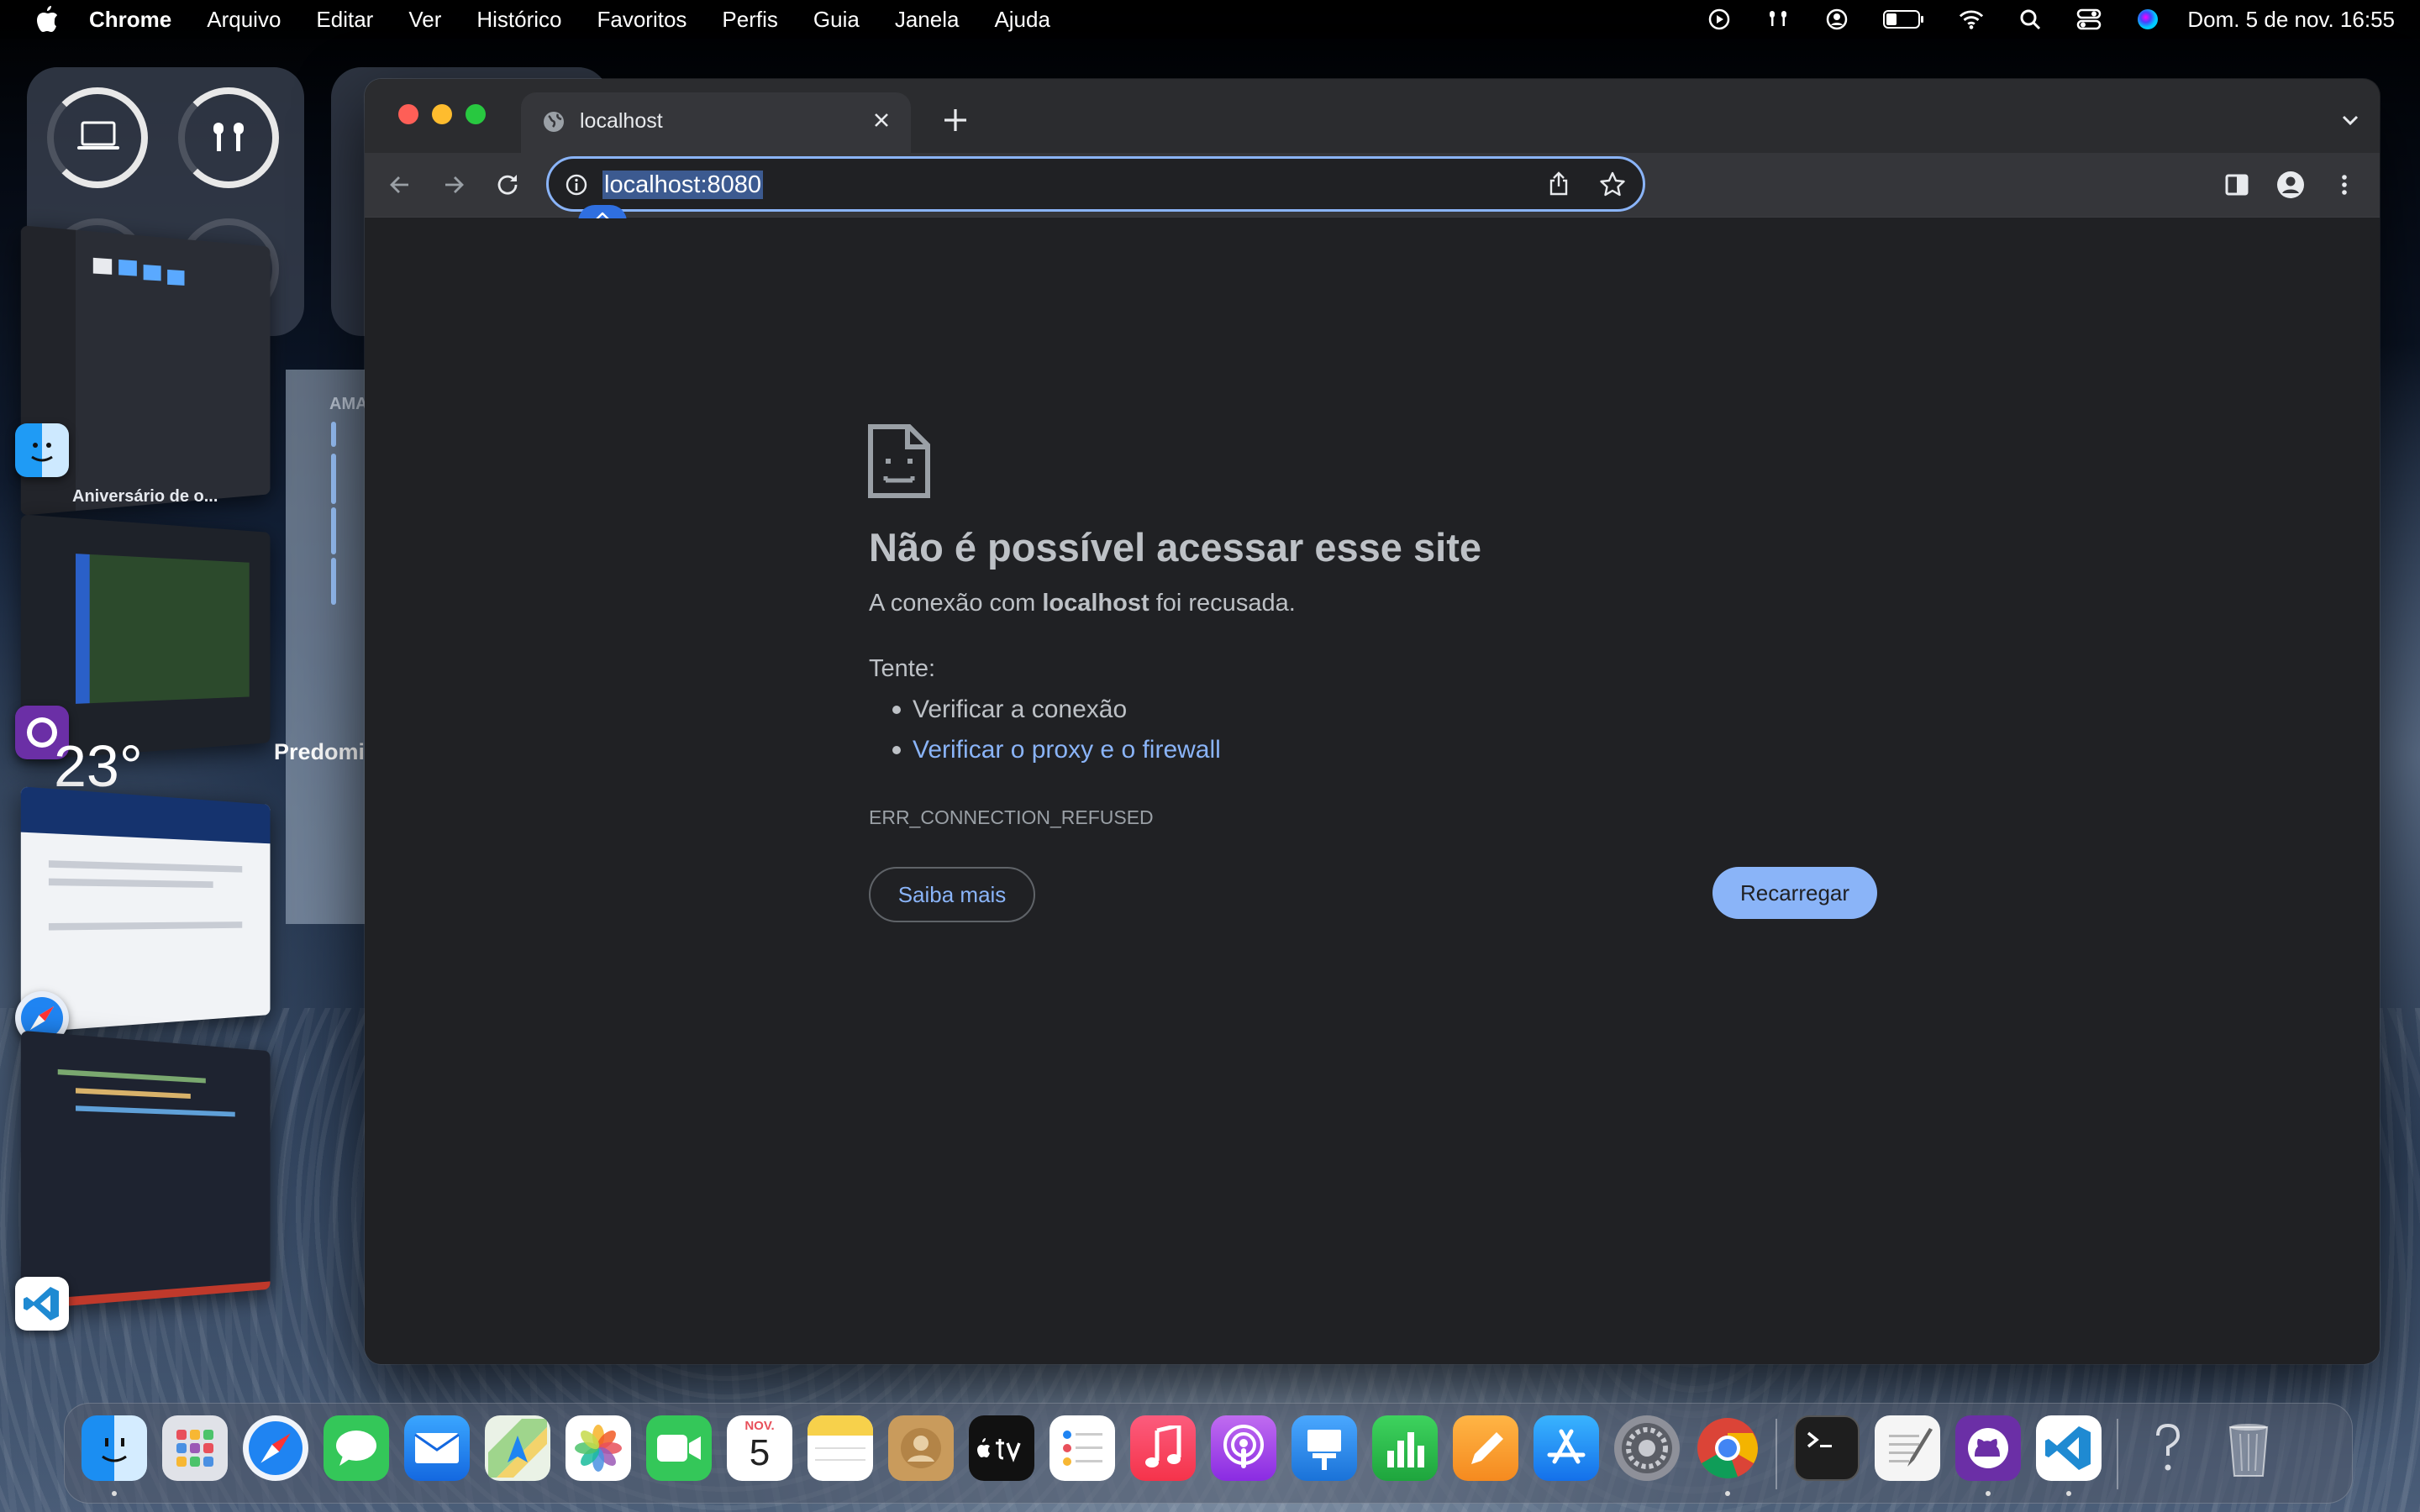  I want to click on dock-trash, so click(2248, 1448).